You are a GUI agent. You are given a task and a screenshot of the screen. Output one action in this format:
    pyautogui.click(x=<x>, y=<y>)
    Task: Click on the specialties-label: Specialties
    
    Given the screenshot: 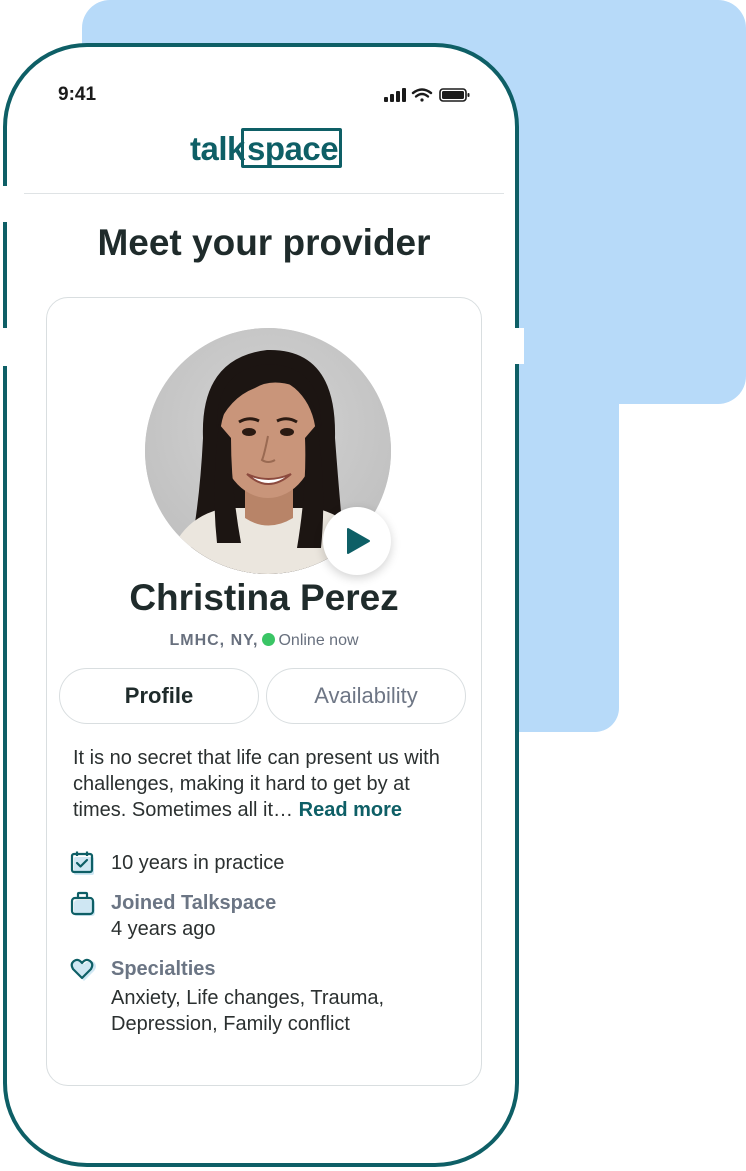 What is the action you would take?
    pyautogui.click(x=163, y=969)
    